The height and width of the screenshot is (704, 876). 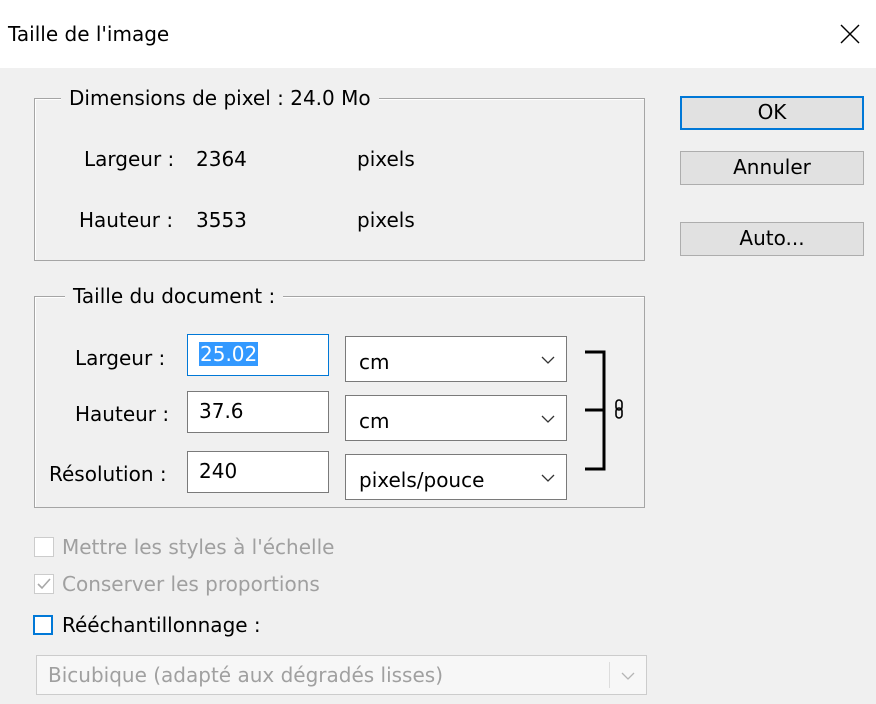 I want to click on resample-method-select: Bicubique (adapté aux dégradés lisses), so click(x=341, y=675).